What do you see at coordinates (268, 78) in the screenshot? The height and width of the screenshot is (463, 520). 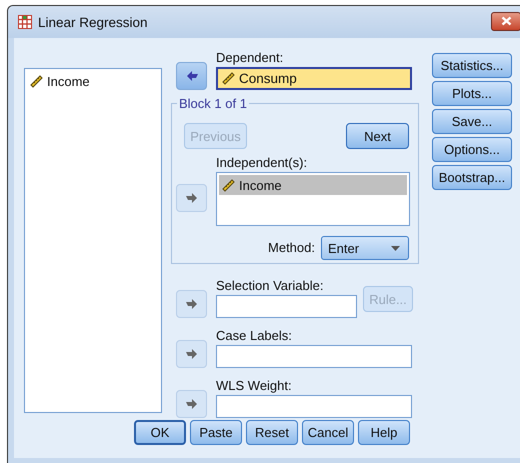 I see `variable-name: Consump` at bounding box center [268, 78].